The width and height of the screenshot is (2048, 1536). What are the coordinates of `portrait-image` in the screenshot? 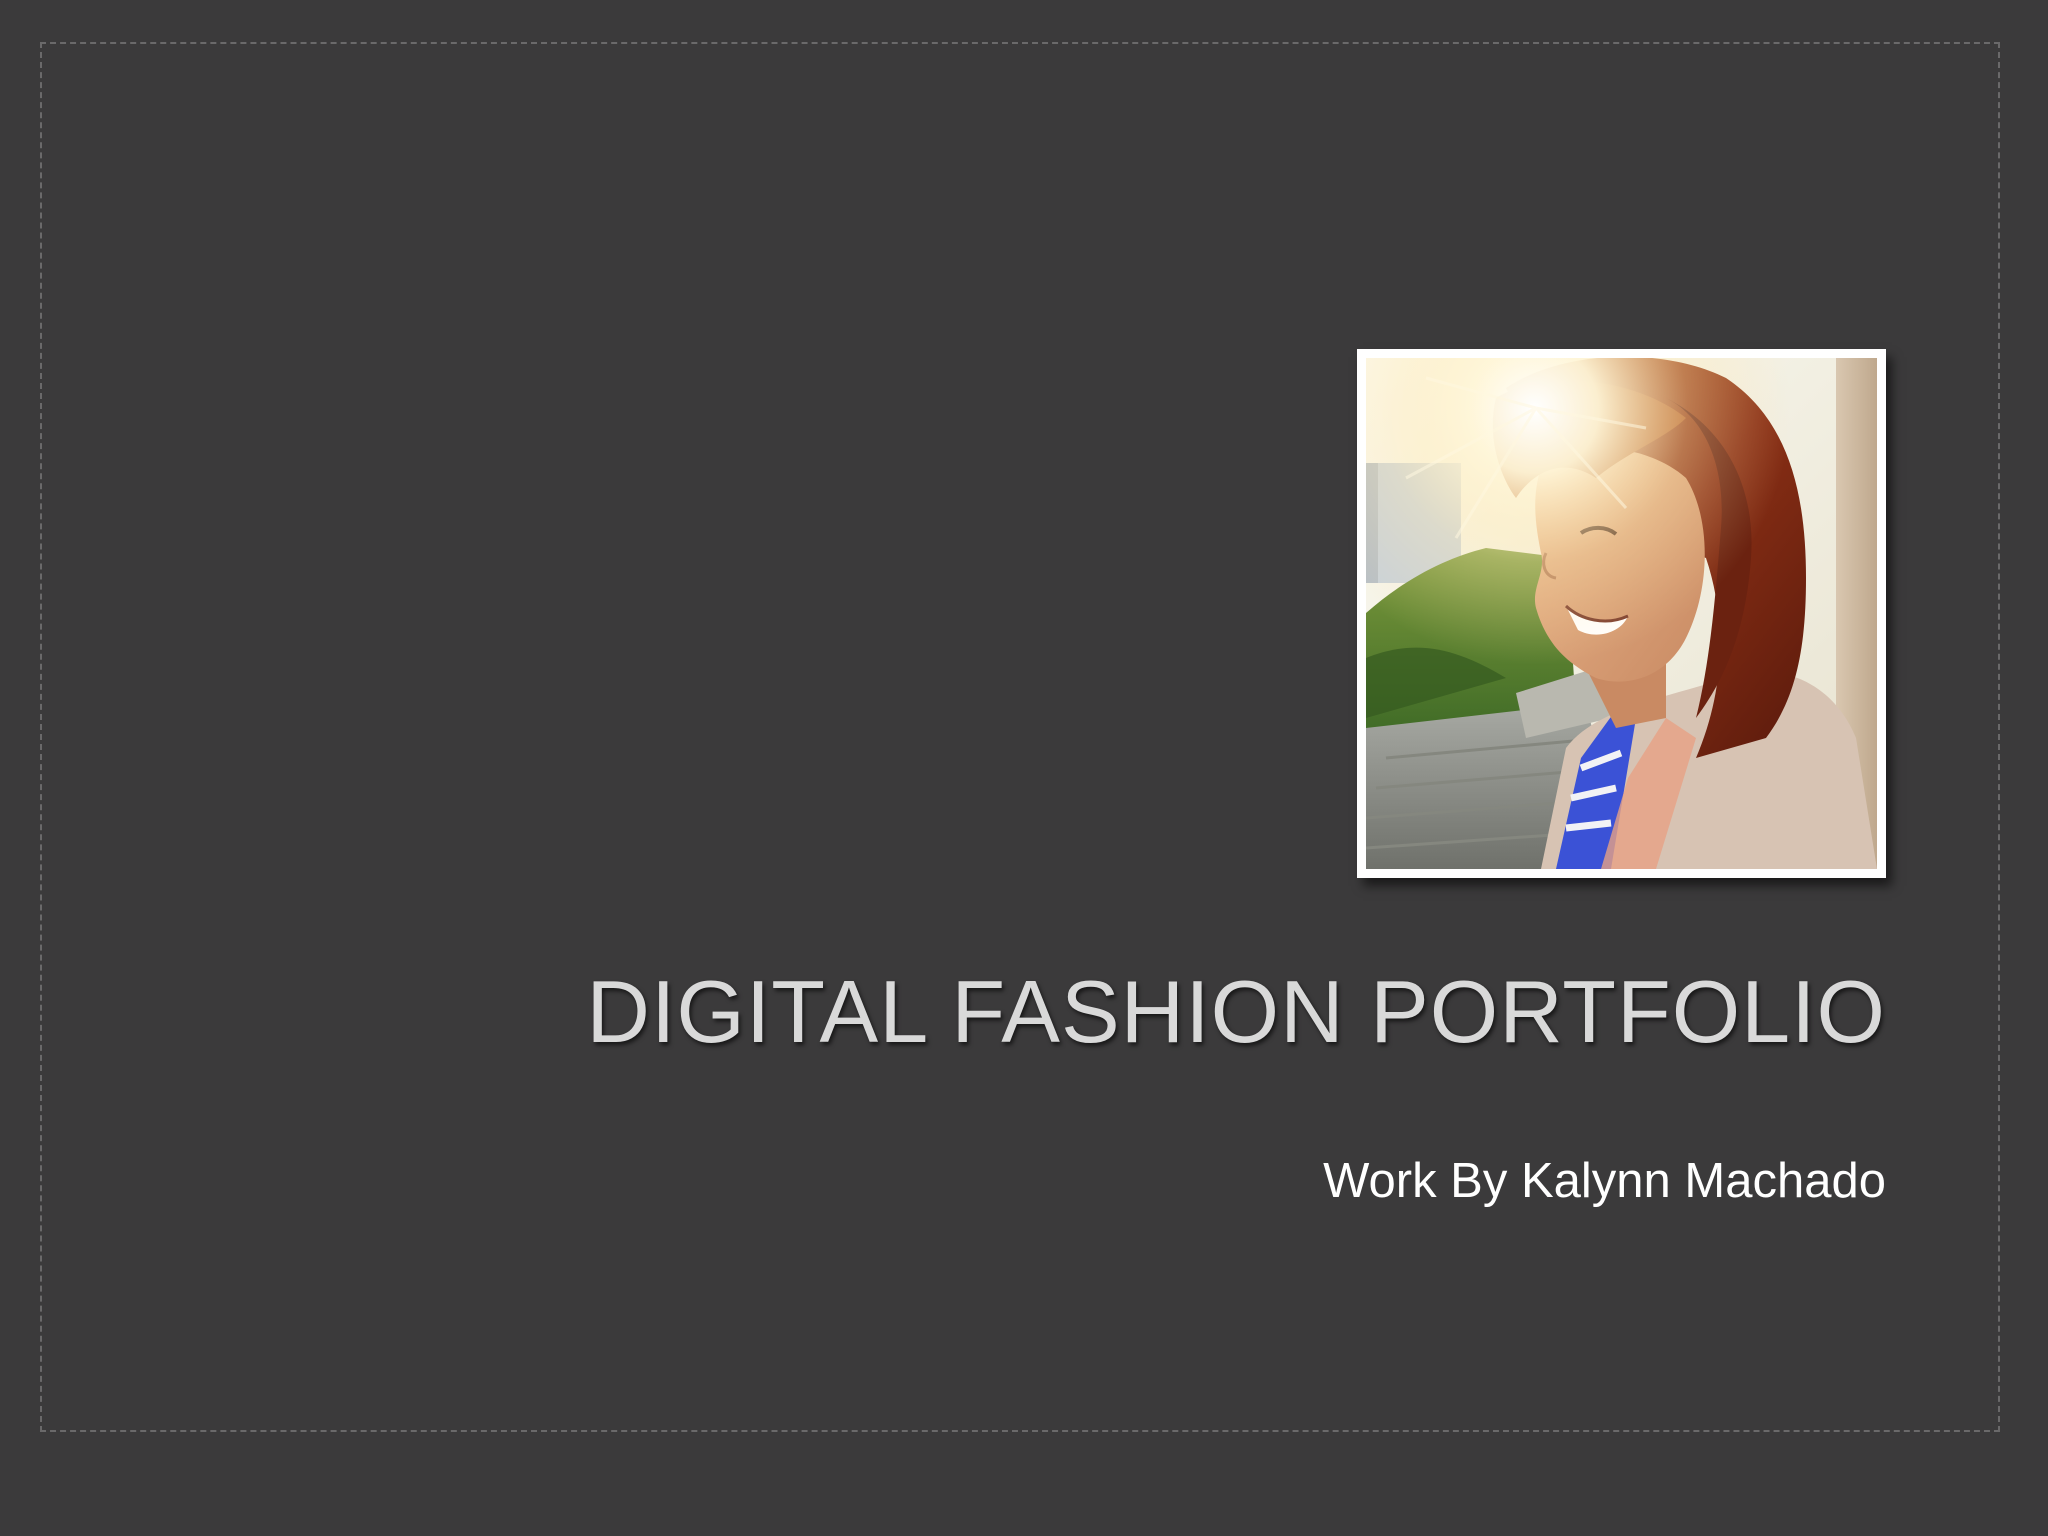 It's located at (1621, 613).